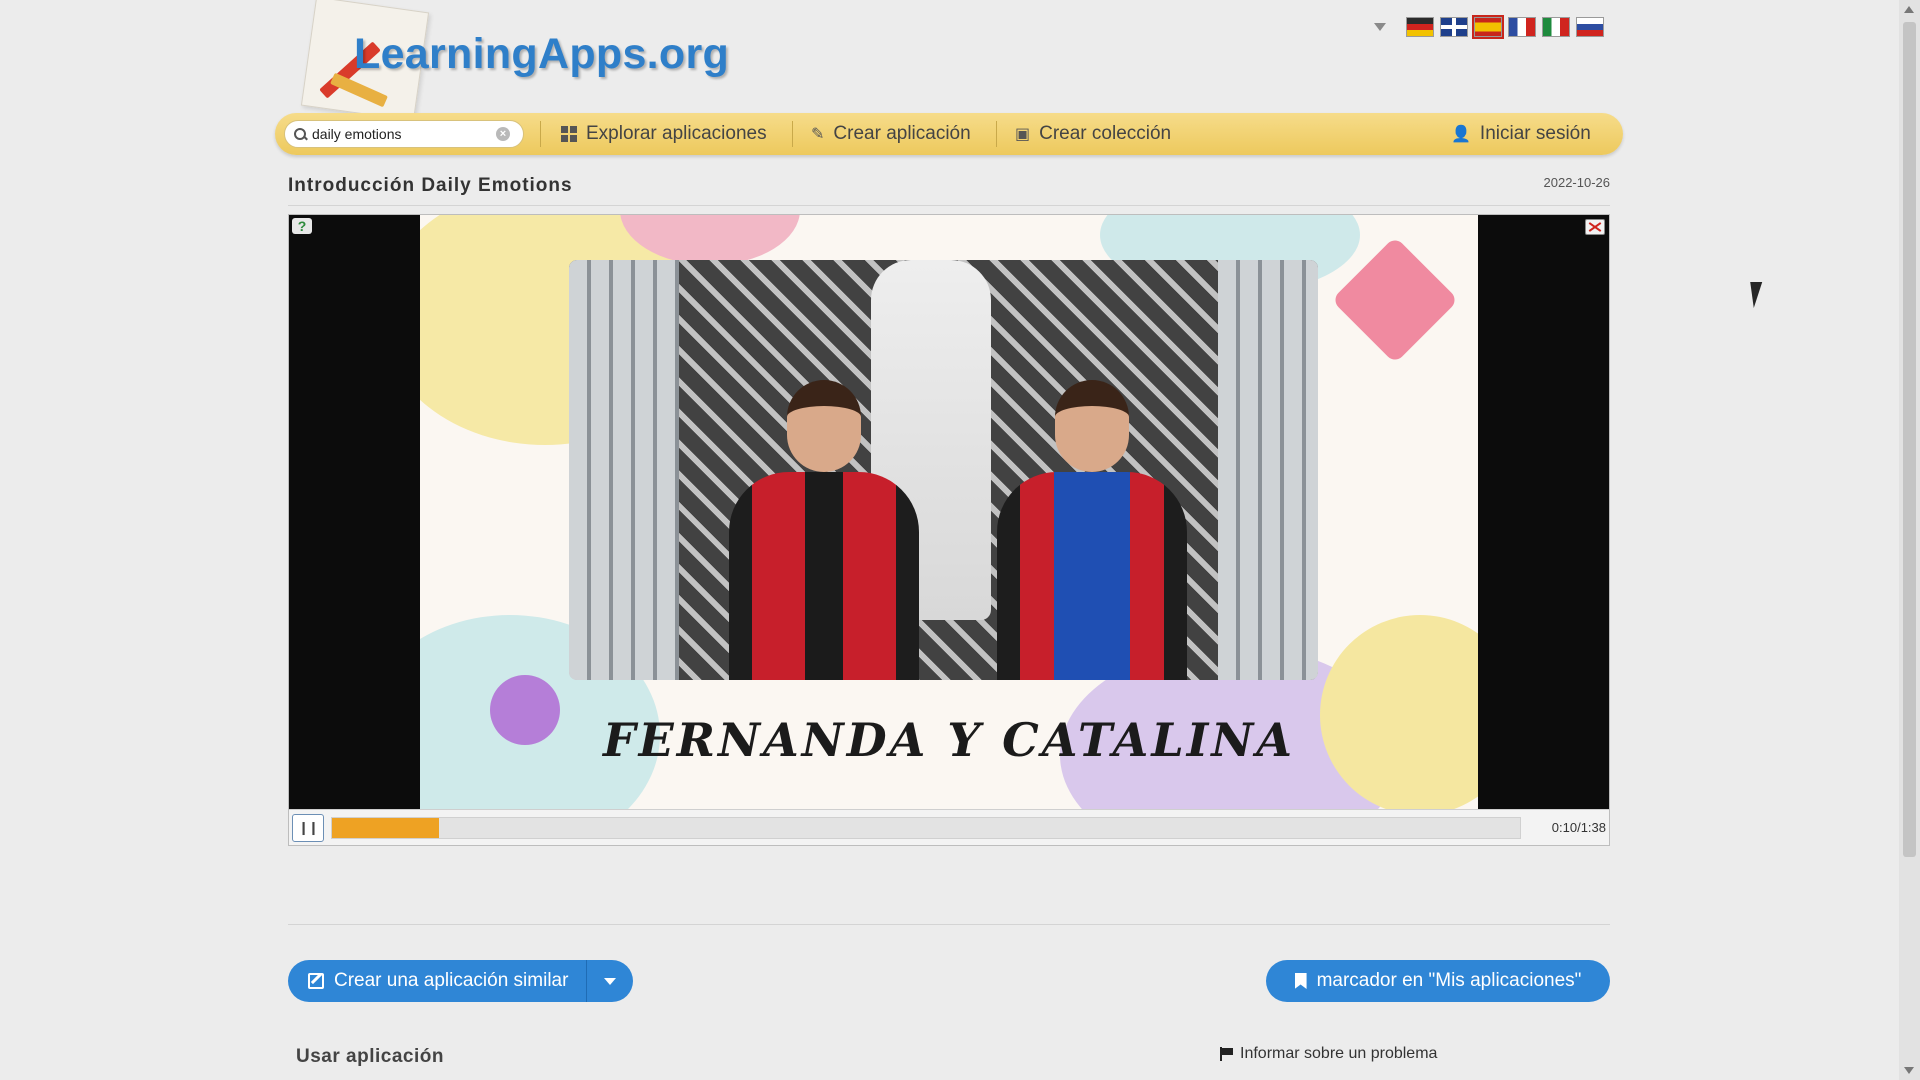 The image size is (1920, 1080). What do you see at coordinates (308, 828) in the screenshot?
I see `pause-button: ❙❙` at bounding box center [308, 828].